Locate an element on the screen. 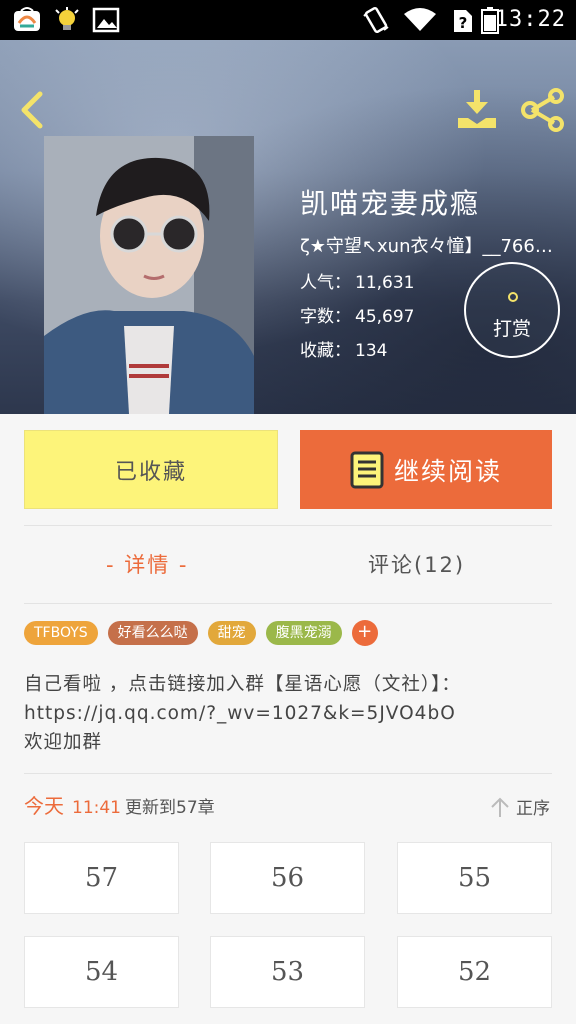 The height and width of the screenshot is (1024, 576). update-info: 今天 11:41 更新到57章 is located at coordinates (119, 807).